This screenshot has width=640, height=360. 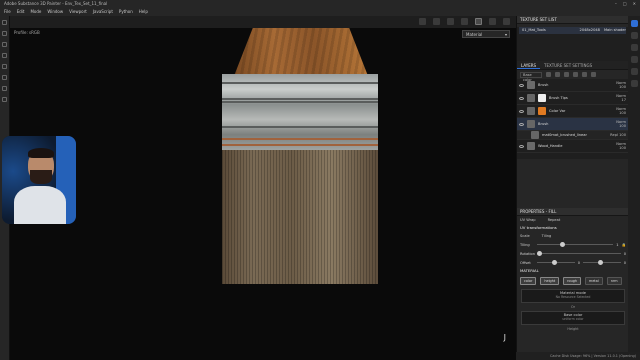 I want to click on display-mode-dropdown: Material, so click(x=486, y=34).